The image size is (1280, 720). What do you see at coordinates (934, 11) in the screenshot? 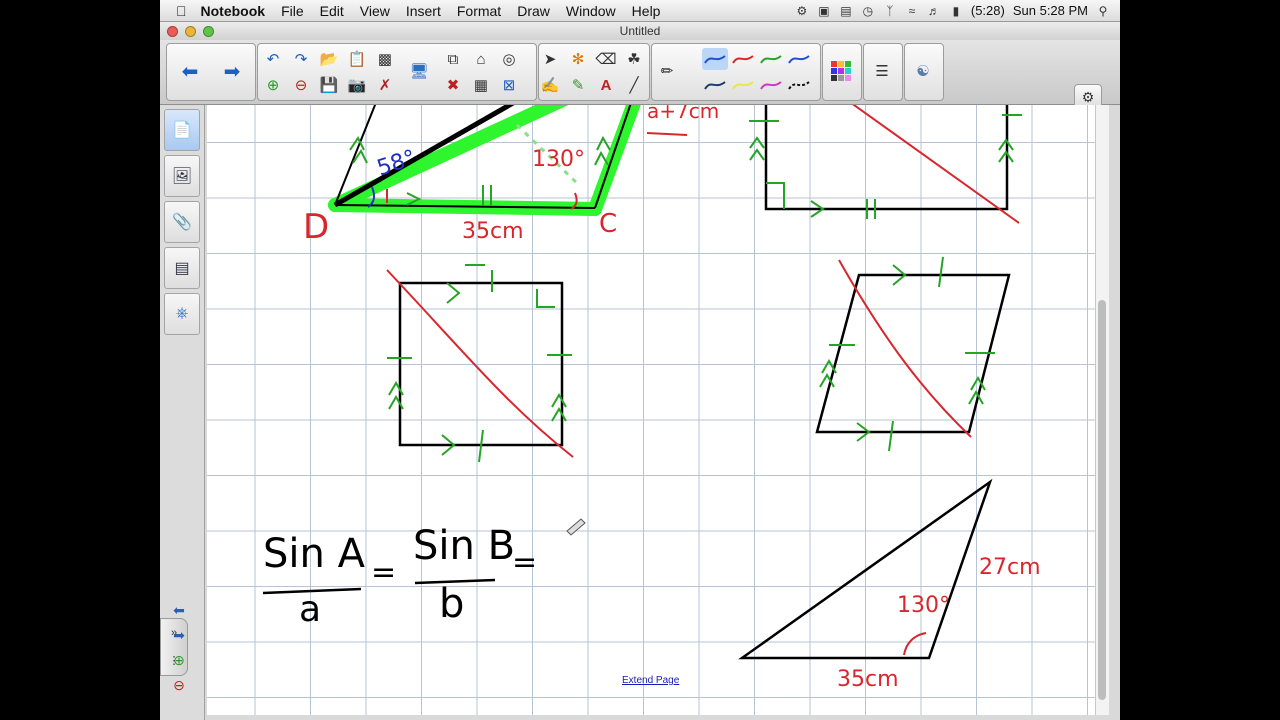
I see `volume-icon: ♬` at bounding box center [934, 11].